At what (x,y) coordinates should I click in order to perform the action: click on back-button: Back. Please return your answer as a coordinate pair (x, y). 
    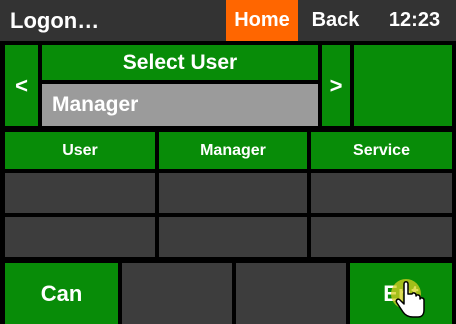
    Looking at the image, I should click on (335, 20).